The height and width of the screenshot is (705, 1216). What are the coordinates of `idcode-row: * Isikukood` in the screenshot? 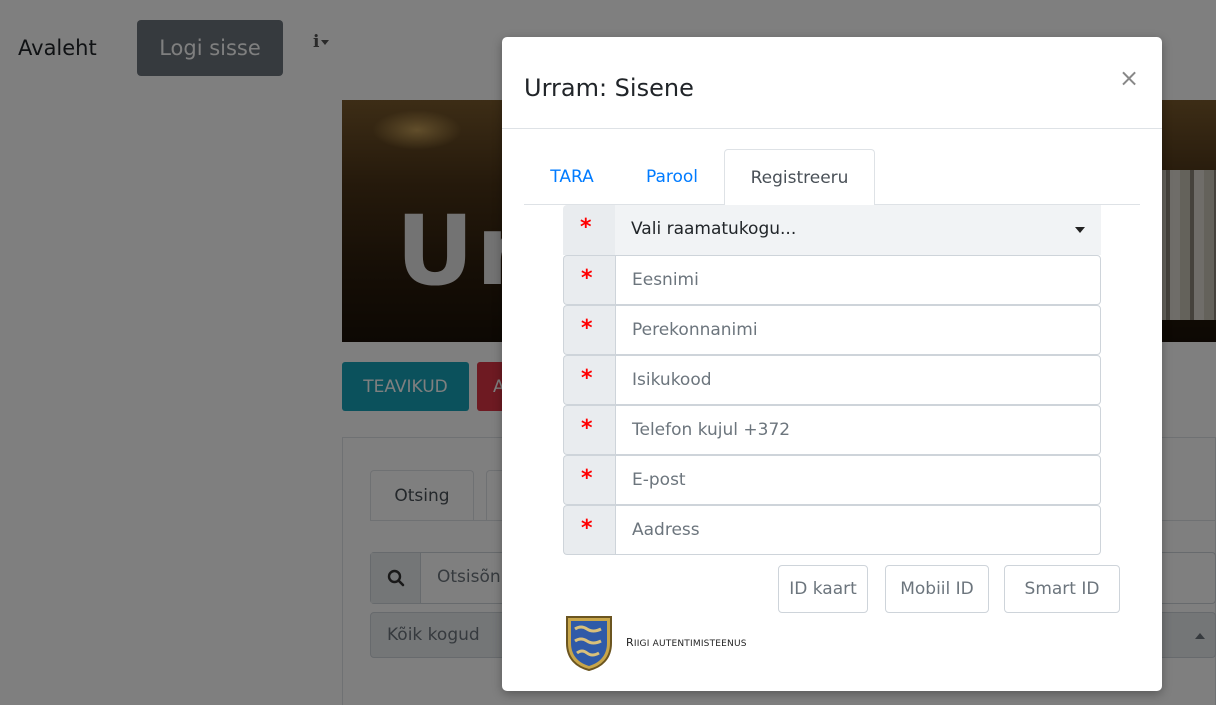 It's located at (832, 380).